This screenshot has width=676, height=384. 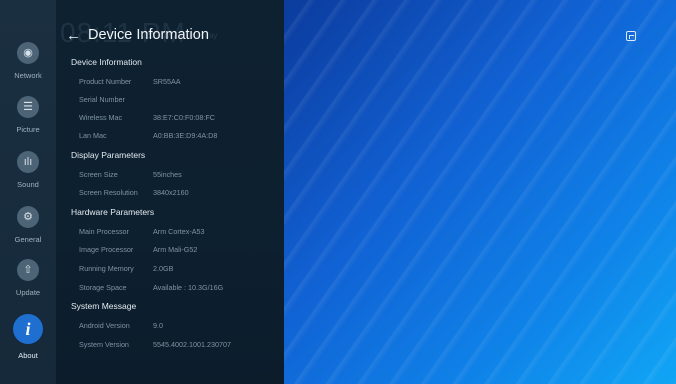 I want to click on row-label: System Version, so click(x=104, y=344).